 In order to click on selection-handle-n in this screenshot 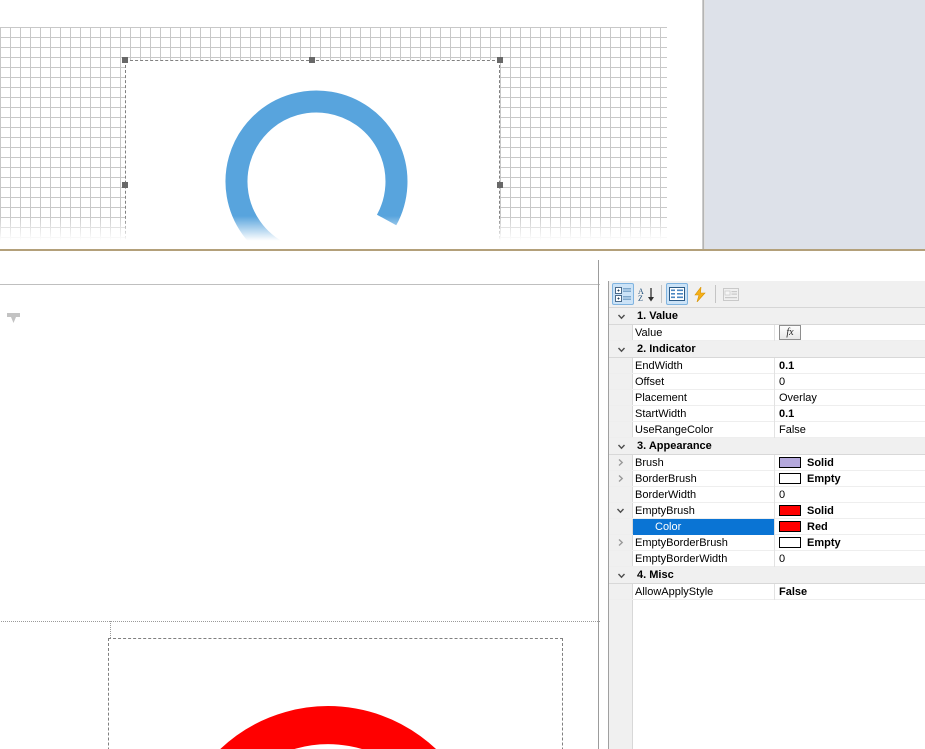, I will do `click(312, 60)`.